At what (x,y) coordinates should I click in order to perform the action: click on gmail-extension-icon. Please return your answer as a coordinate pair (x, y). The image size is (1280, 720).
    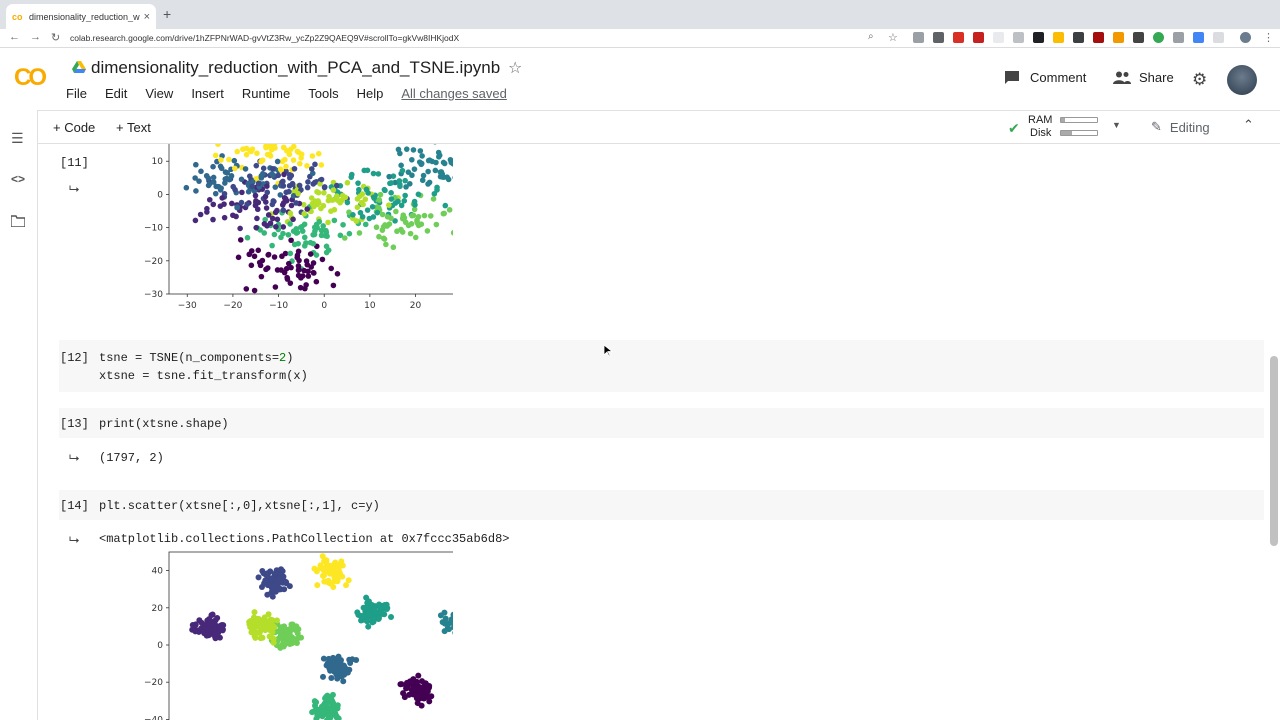
    Looking at the image, I should click on (958, 37).